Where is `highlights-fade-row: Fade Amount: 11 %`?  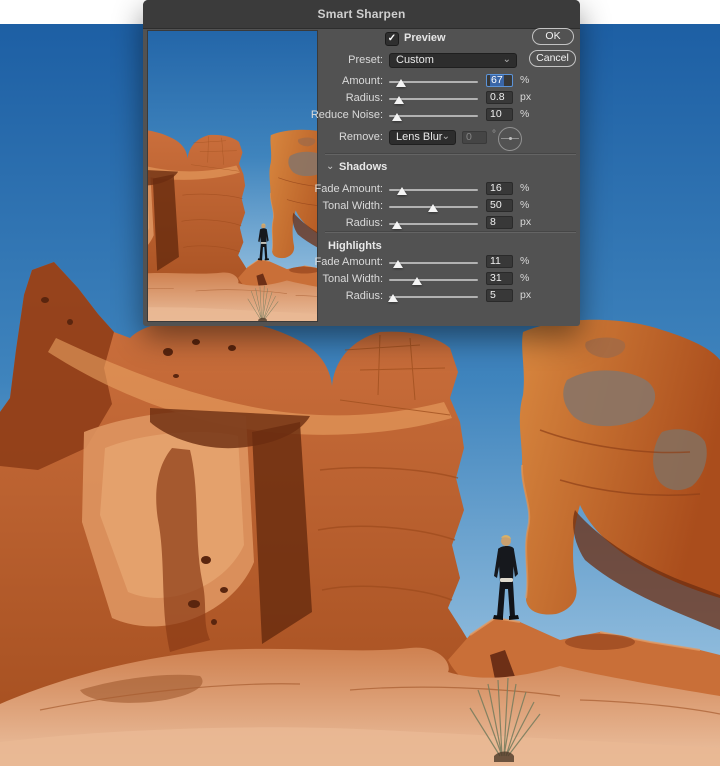
highlights-fade-row: Fade Amount: 11 % is located at coordinates (361, 263).